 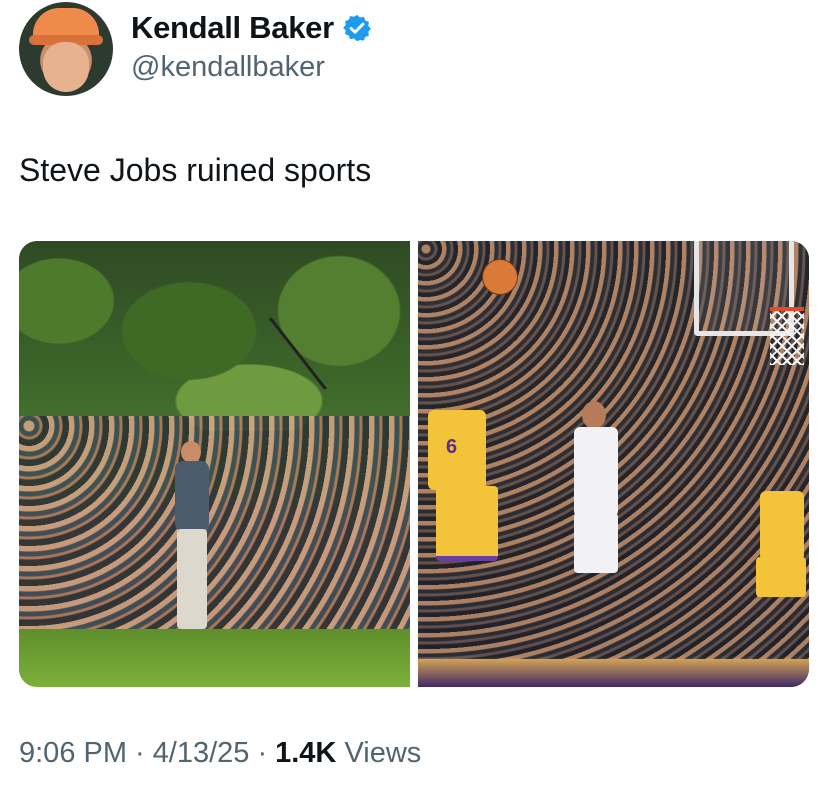 I want to click on defender-shorts, so click(x=596, y=543).